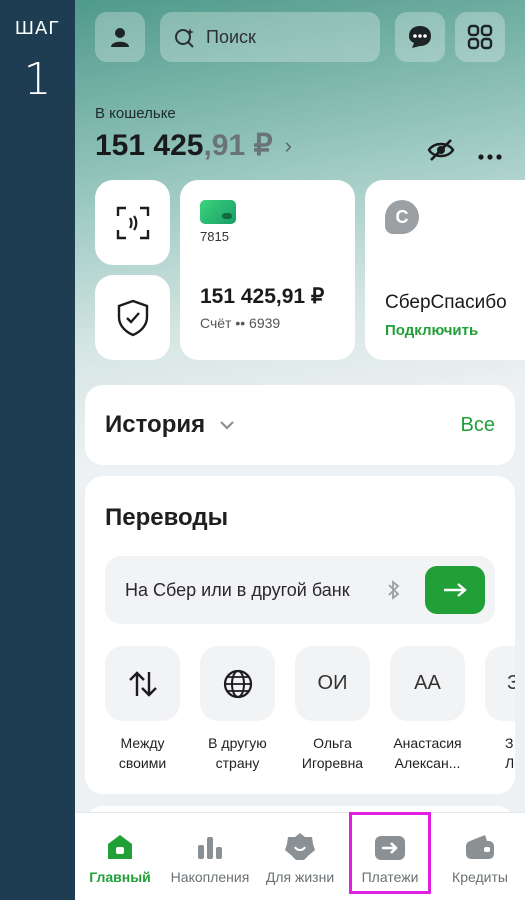  I want to click on security-button, so click(132, 317).